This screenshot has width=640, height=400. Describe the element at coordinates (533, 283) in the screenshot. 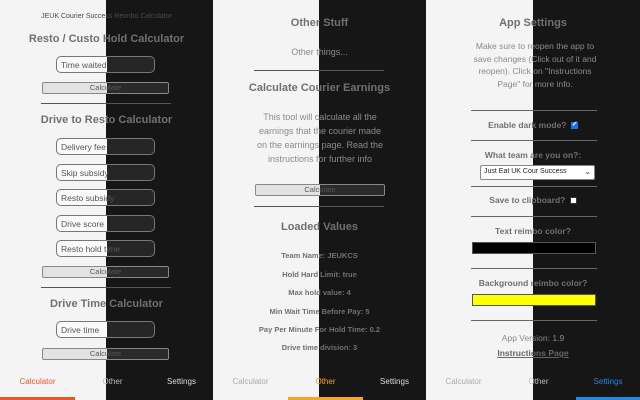

I see `background-color-label: Background reimbo color?` at that location.